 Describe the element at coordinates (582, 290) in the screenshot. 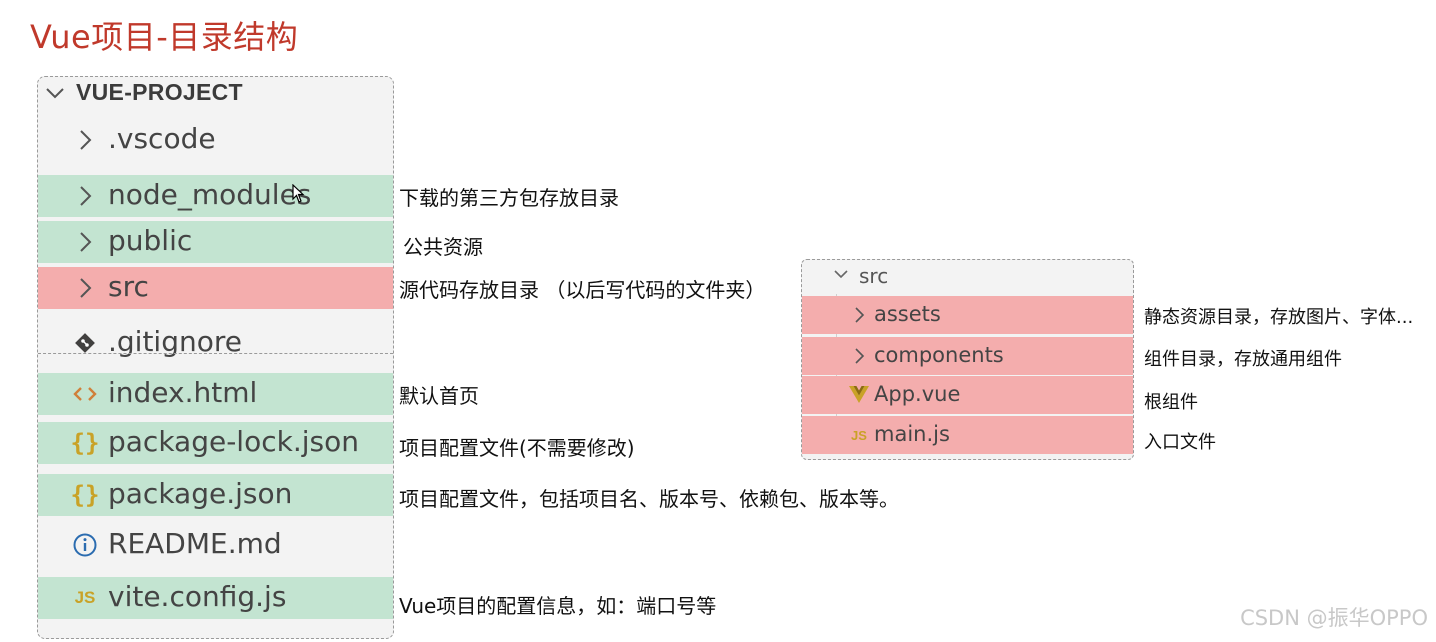

I see `annotation-src: 源代码存放目录 （以后写代码的文件夹）` at that location.